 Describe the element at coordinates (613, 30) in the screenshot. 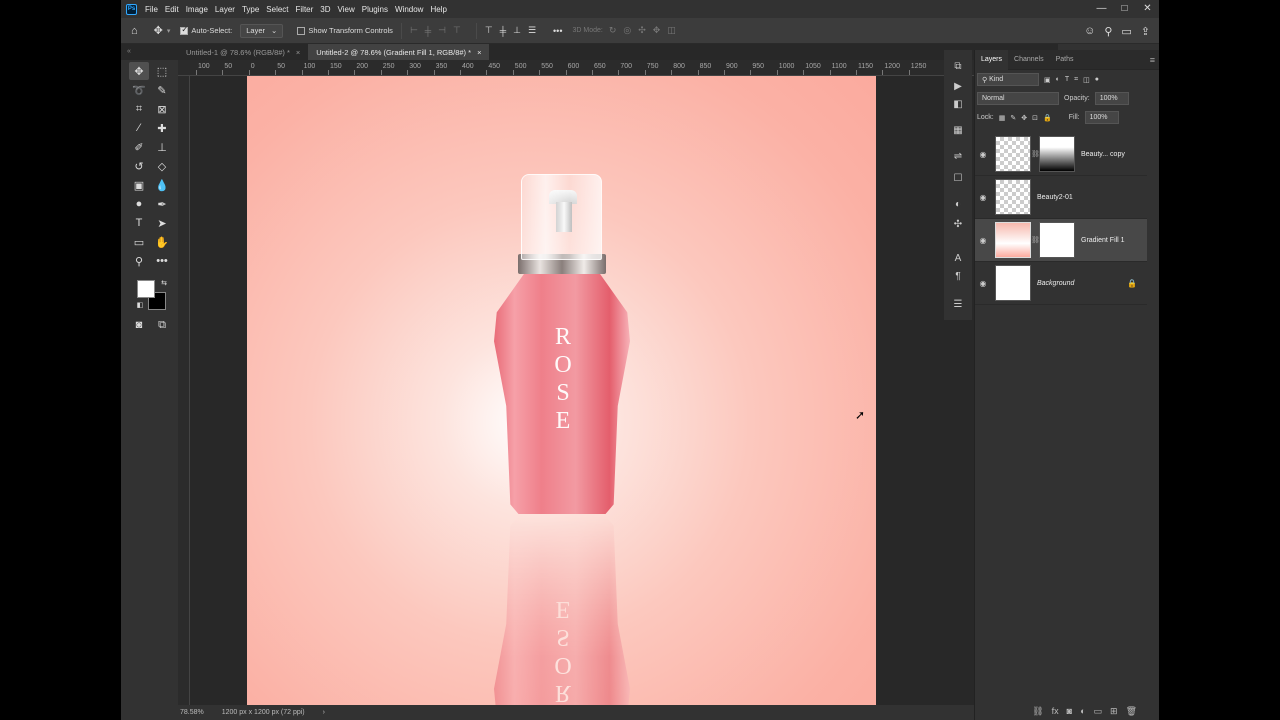

I see `orbit-3d-icon: ↻` at that location.